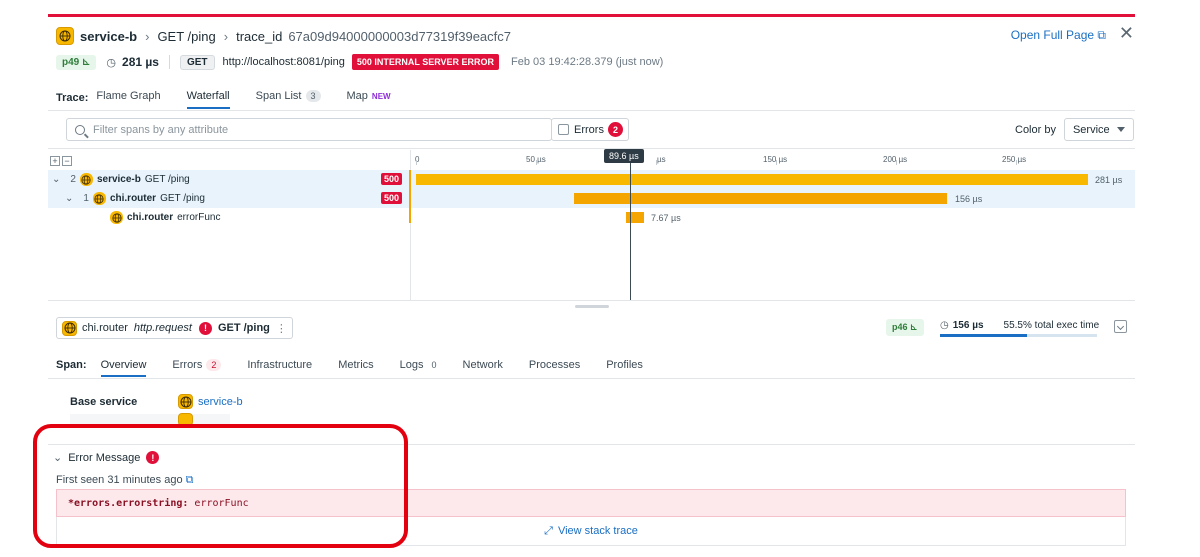 The width and height of the screenshot is (1200, 557). Describe the element at coordinates (140, 62) in the screenshot. I see `trace-duration: 281 µs` at that location.